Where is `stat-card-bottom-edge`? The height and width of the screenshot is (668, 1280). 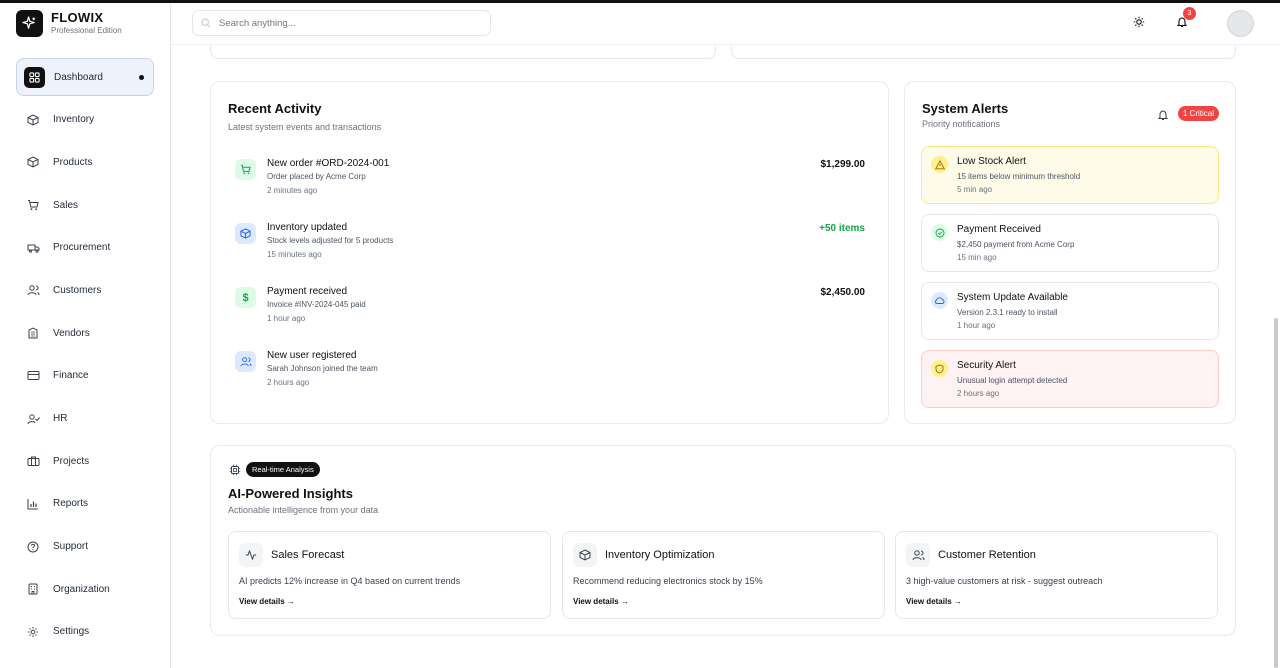 stat-card-bottom-edge is located at coordinates (463, 52).